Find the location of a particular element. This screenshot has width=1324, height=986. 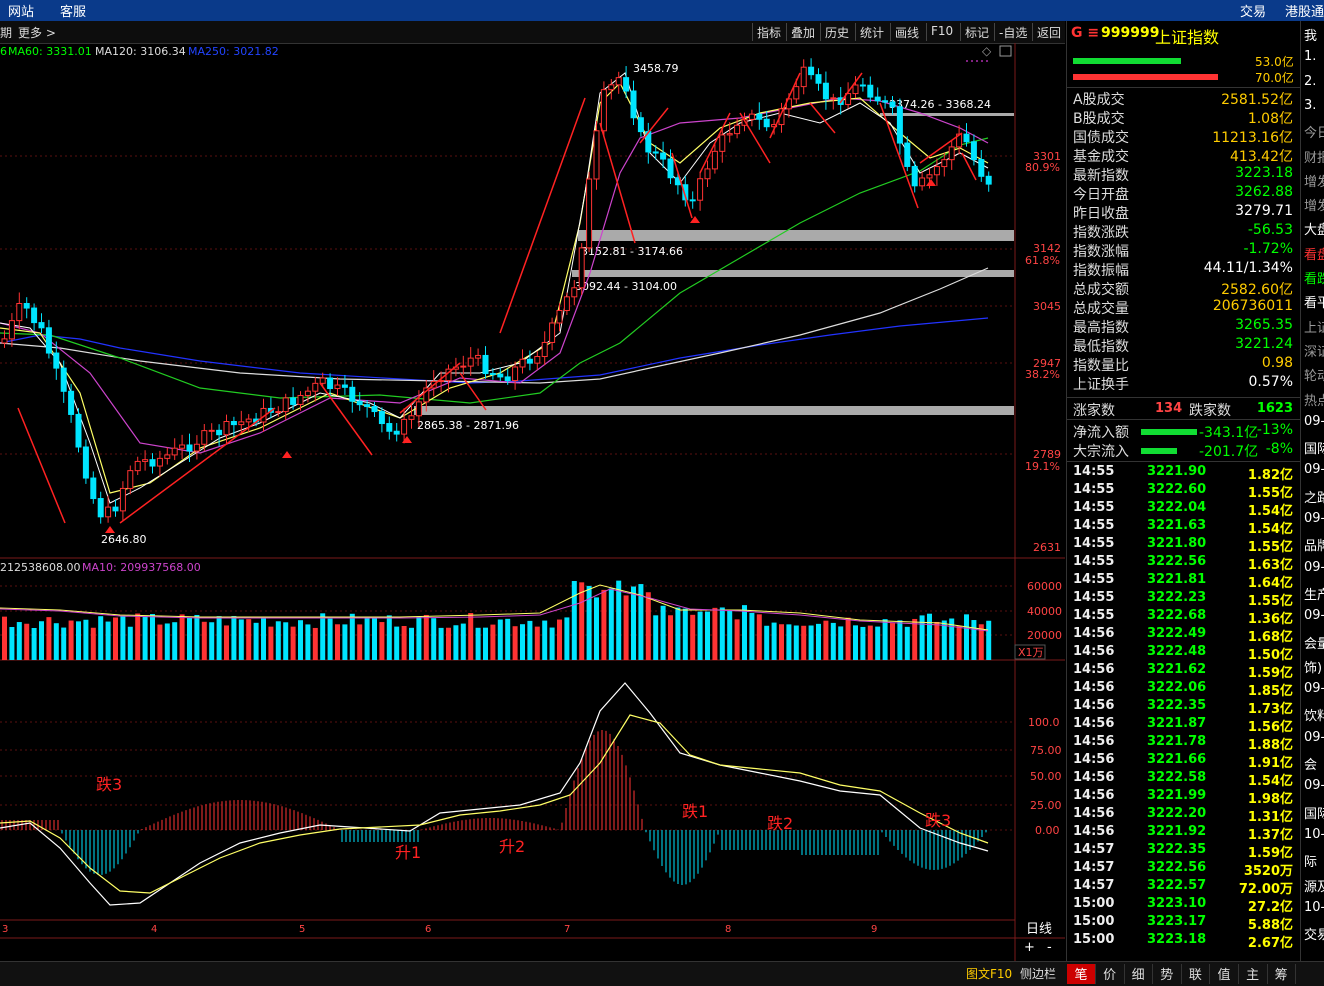

statistics-button: 统计 is located at coordinates (871, 32).